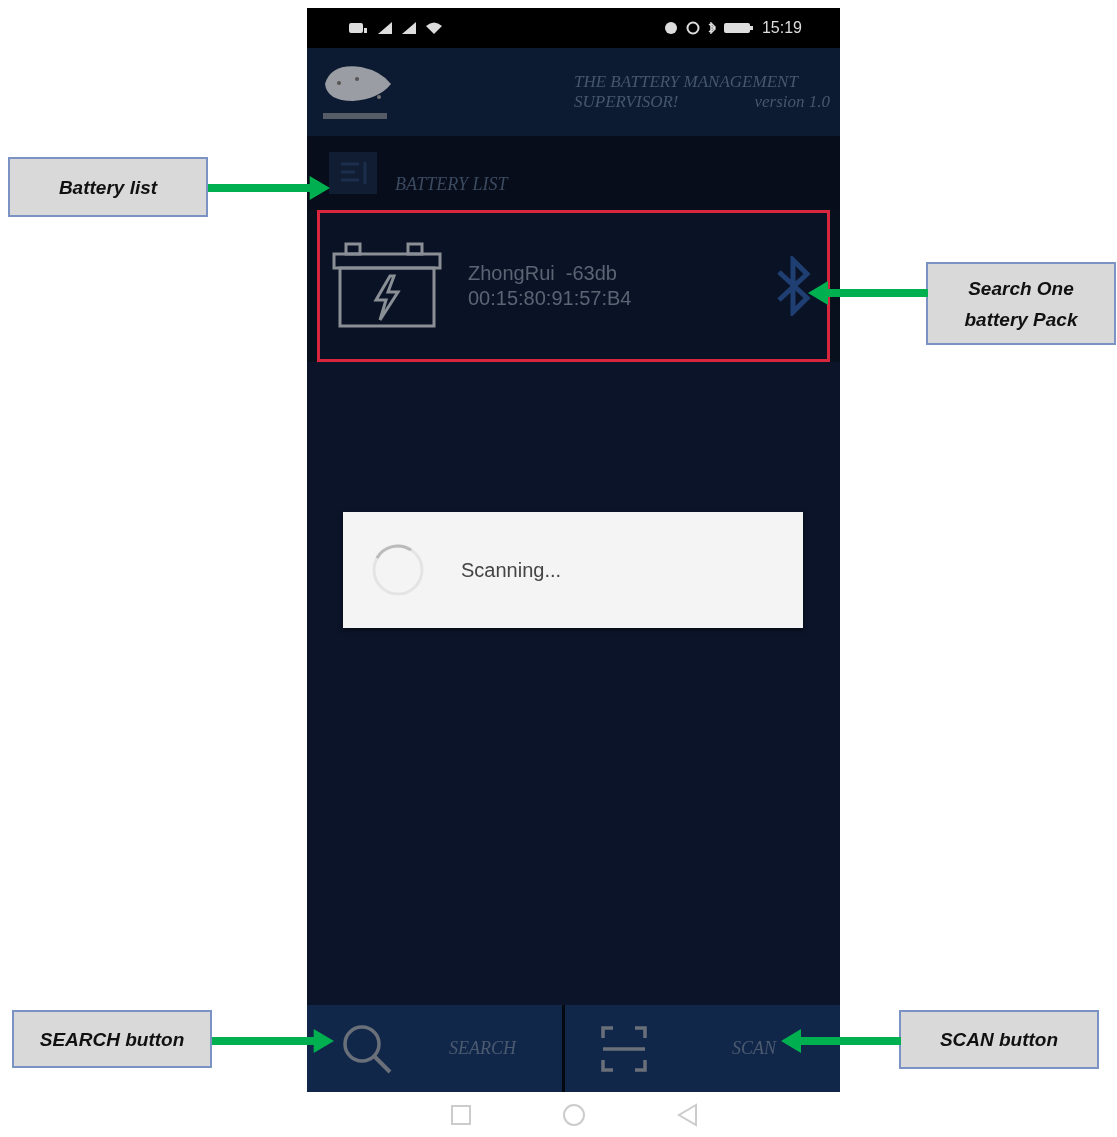  Describe the element at coordinates (626, 102) in the screenshot. I see `app-title: SUPERVISOR!` at that location.